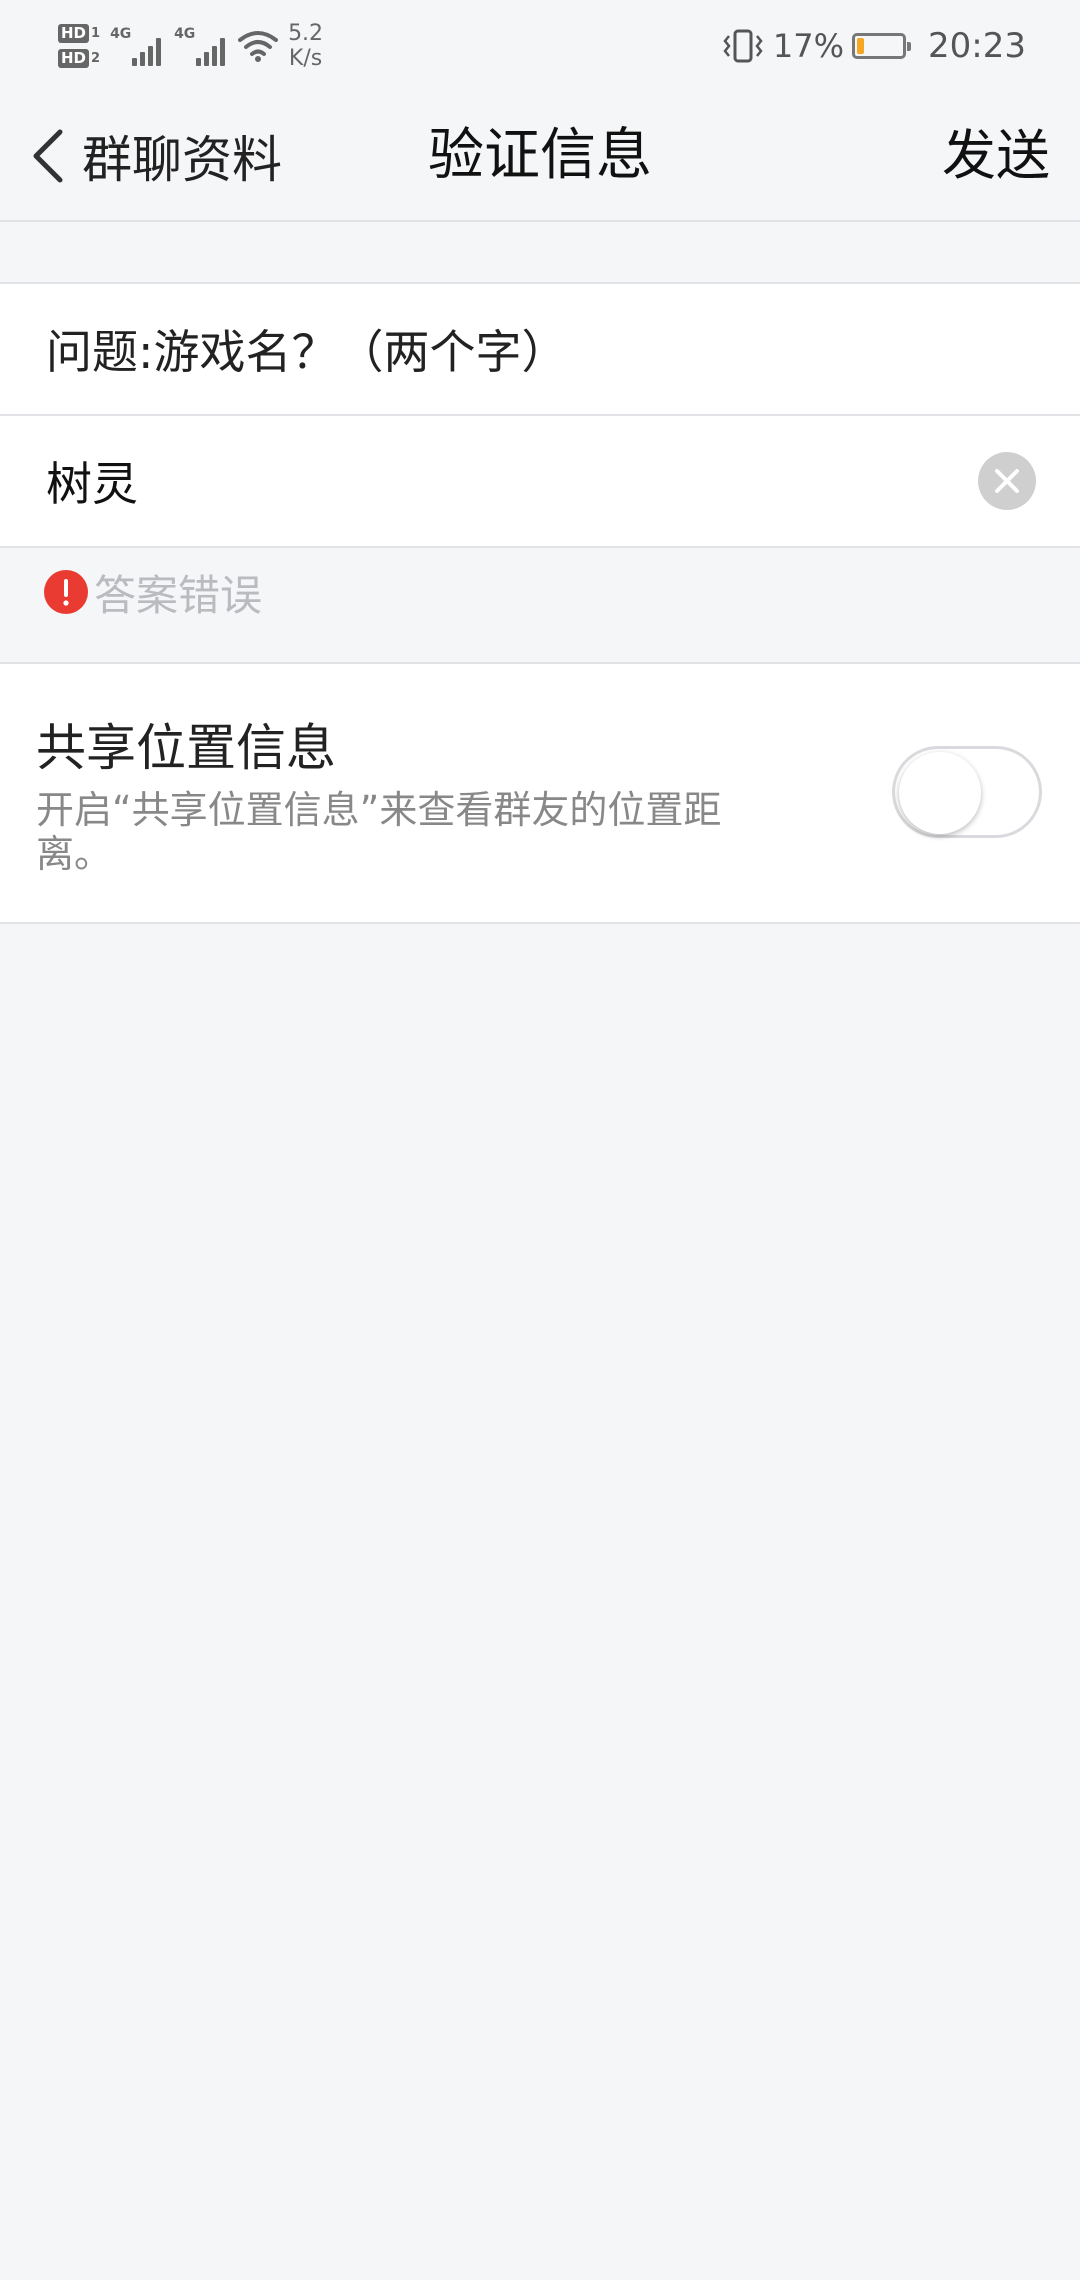 This screenshot has width=1080, height=2280. Describe the element at coordinates (307, 352) in the screenshot. I see `question-label: 问题:游戏名？（两个字）` at that location.